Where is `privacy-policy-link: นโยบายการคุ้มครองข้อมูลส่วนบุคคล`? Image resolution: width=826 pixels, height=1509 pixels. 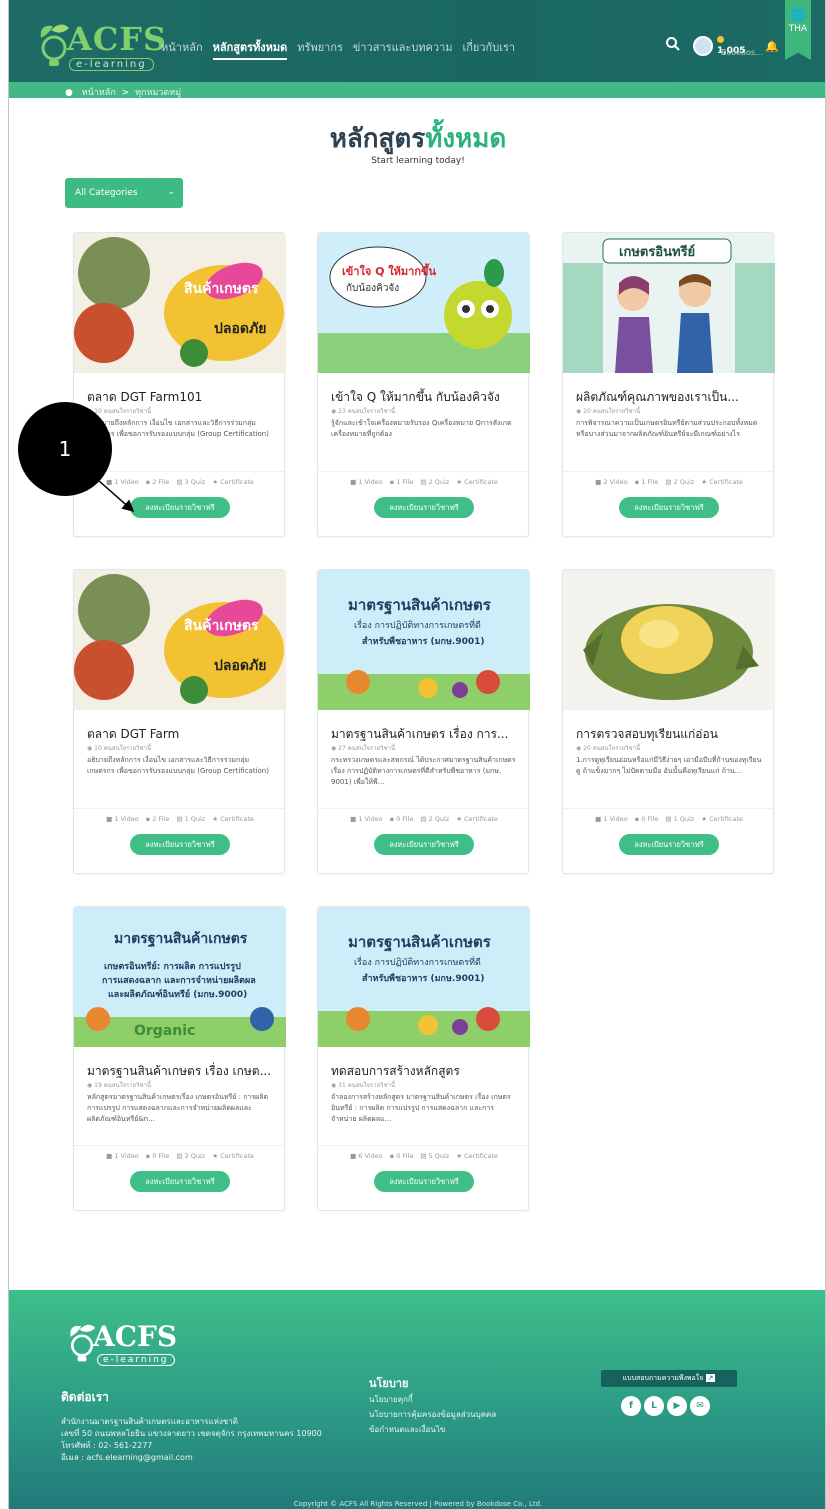 privacy-policy-link: นโยบายการคุ้มครองข้อมูลส่วนบุคคล is located at coordinates (432, 1414).